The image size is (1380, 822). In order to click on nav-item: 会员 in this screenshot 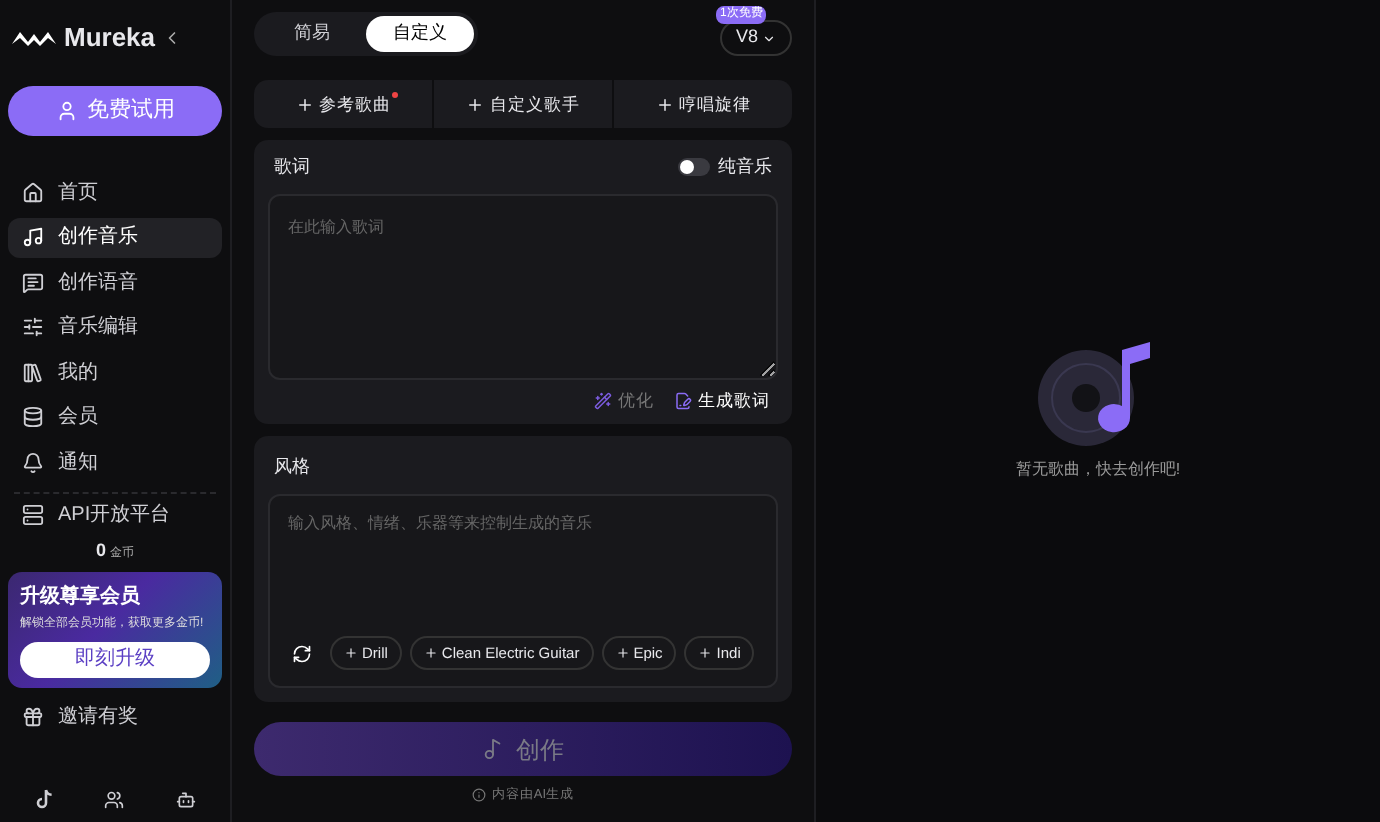, I will do `click(115, 417)`.